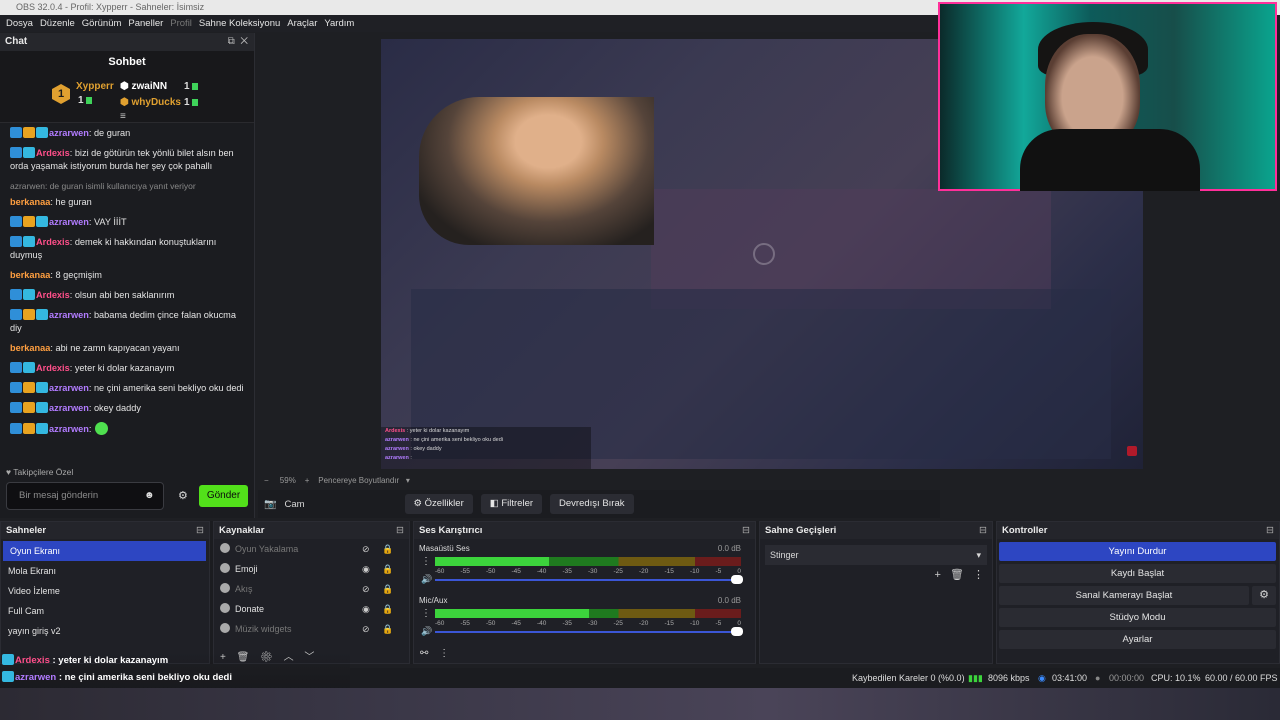 Image resolution: width=1280 pixels, height=720 pixels. I want to click on scene-item: Full Cam, so click(105, 611).